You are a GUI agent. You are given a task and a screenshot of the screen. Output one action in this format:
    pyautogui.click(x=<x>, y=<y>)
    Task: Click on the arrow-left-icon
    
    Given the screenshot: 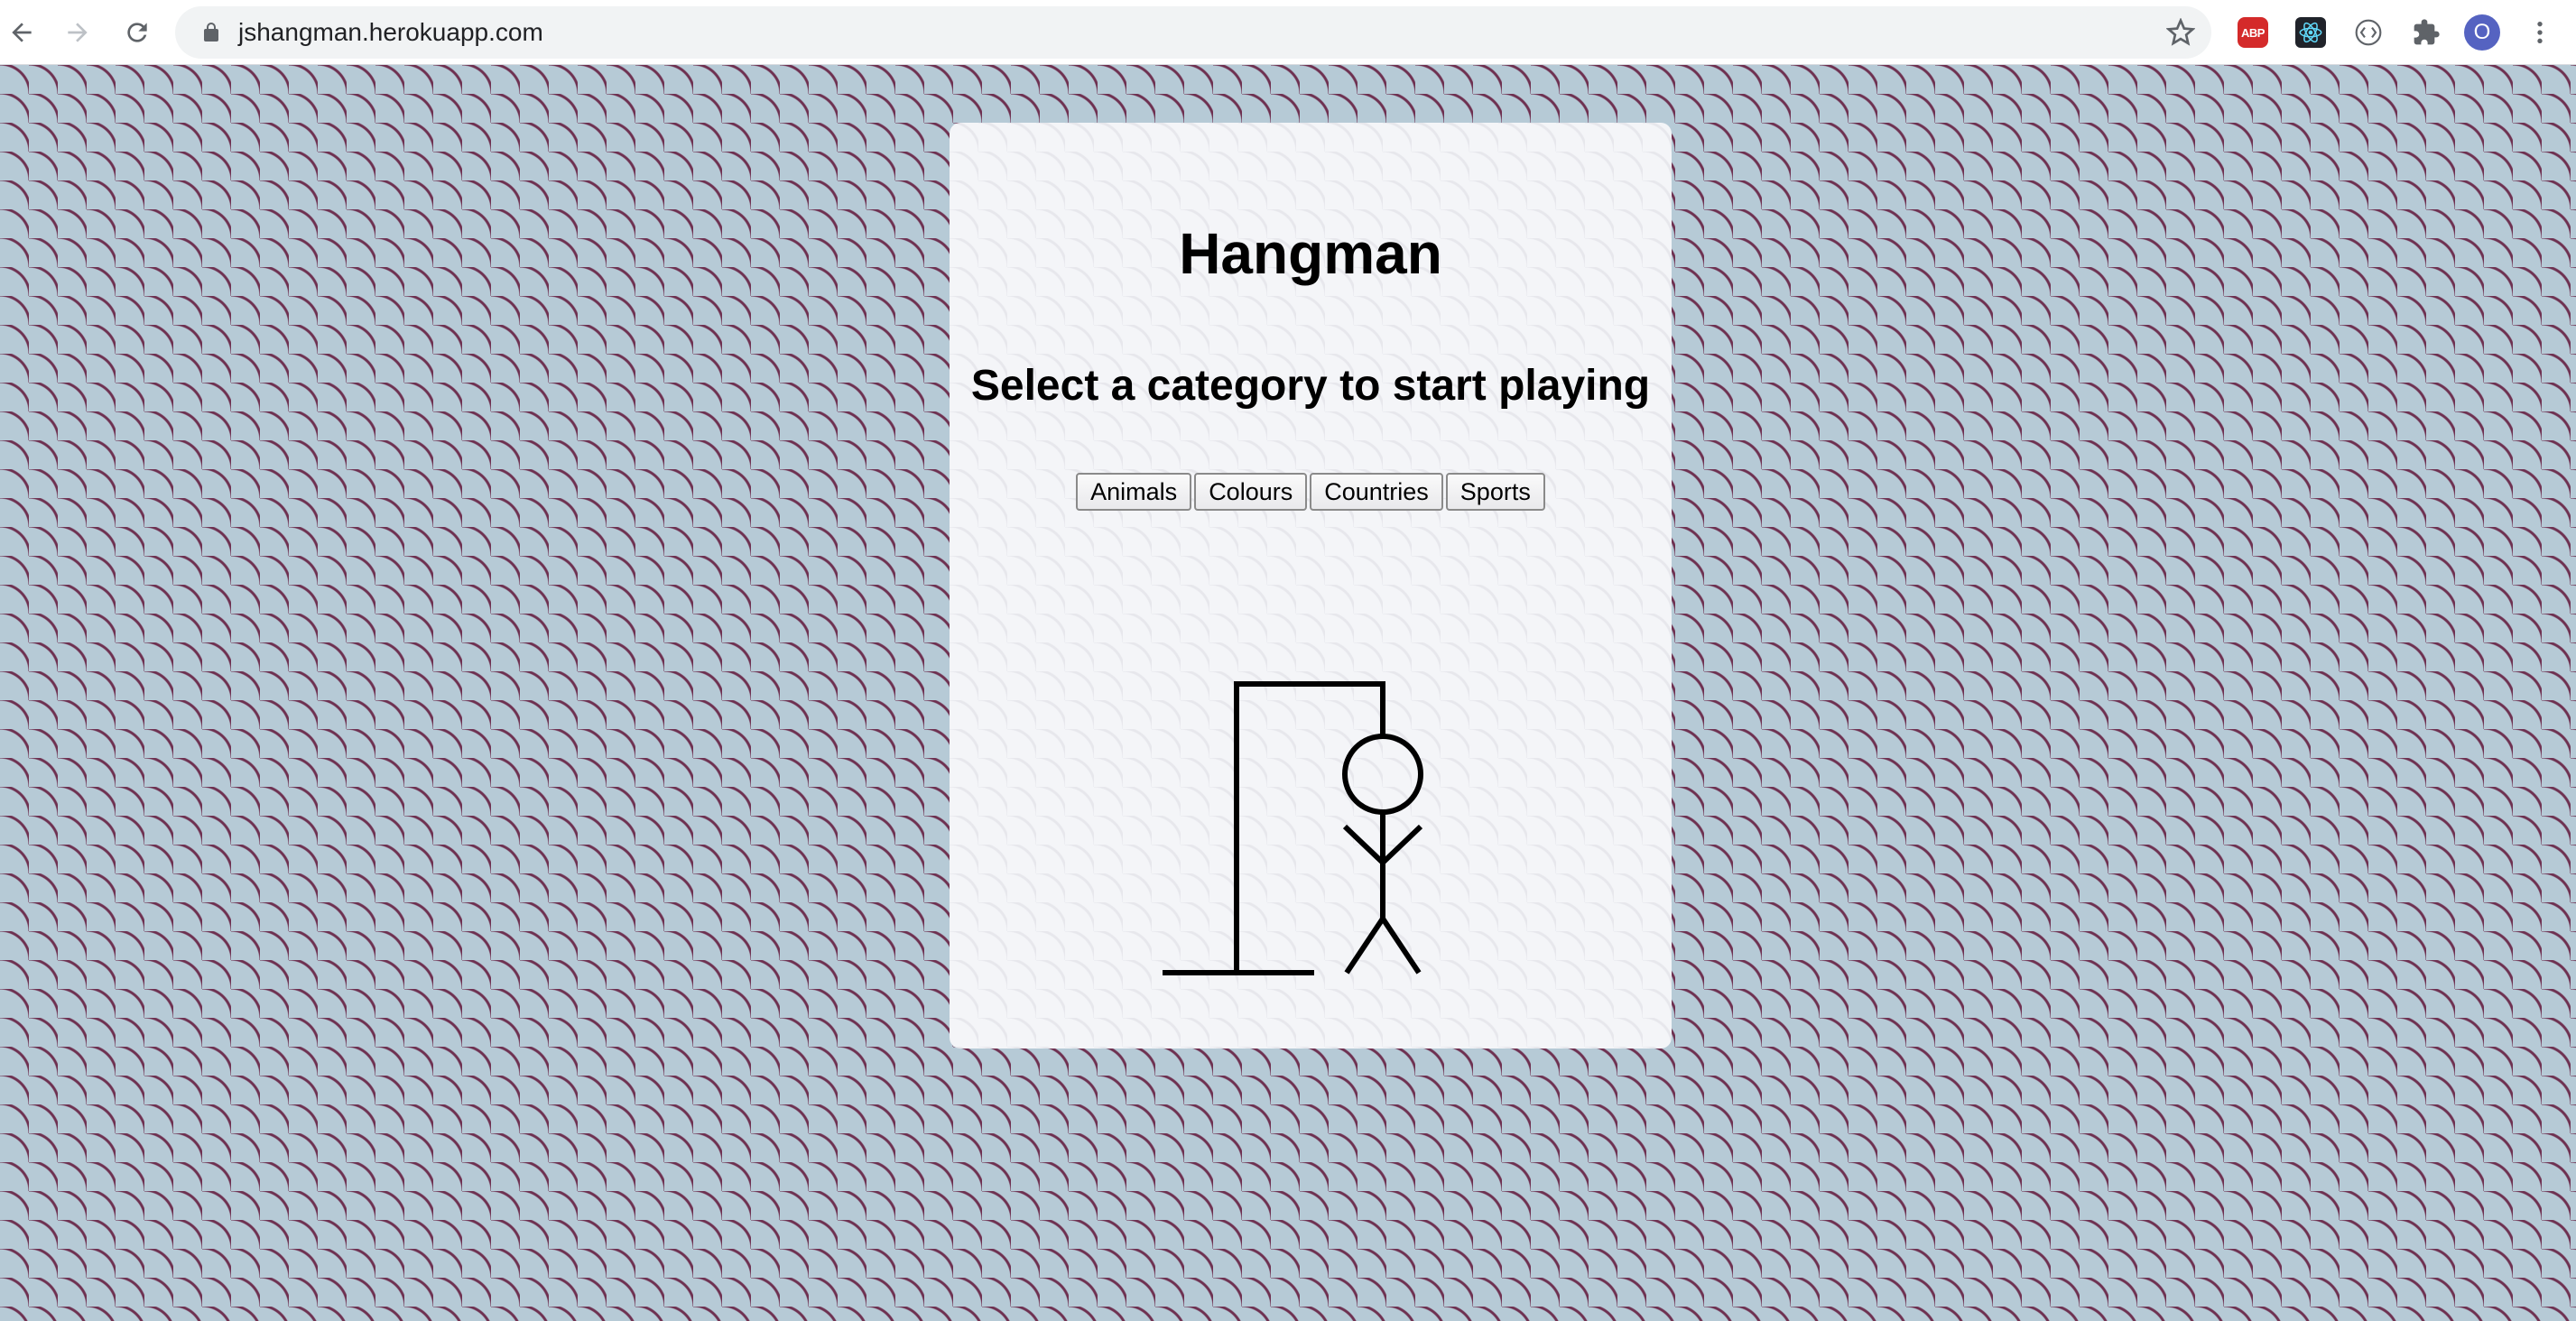 What is the action you would take?
    pyautogui.click(x=22, y=32)
    